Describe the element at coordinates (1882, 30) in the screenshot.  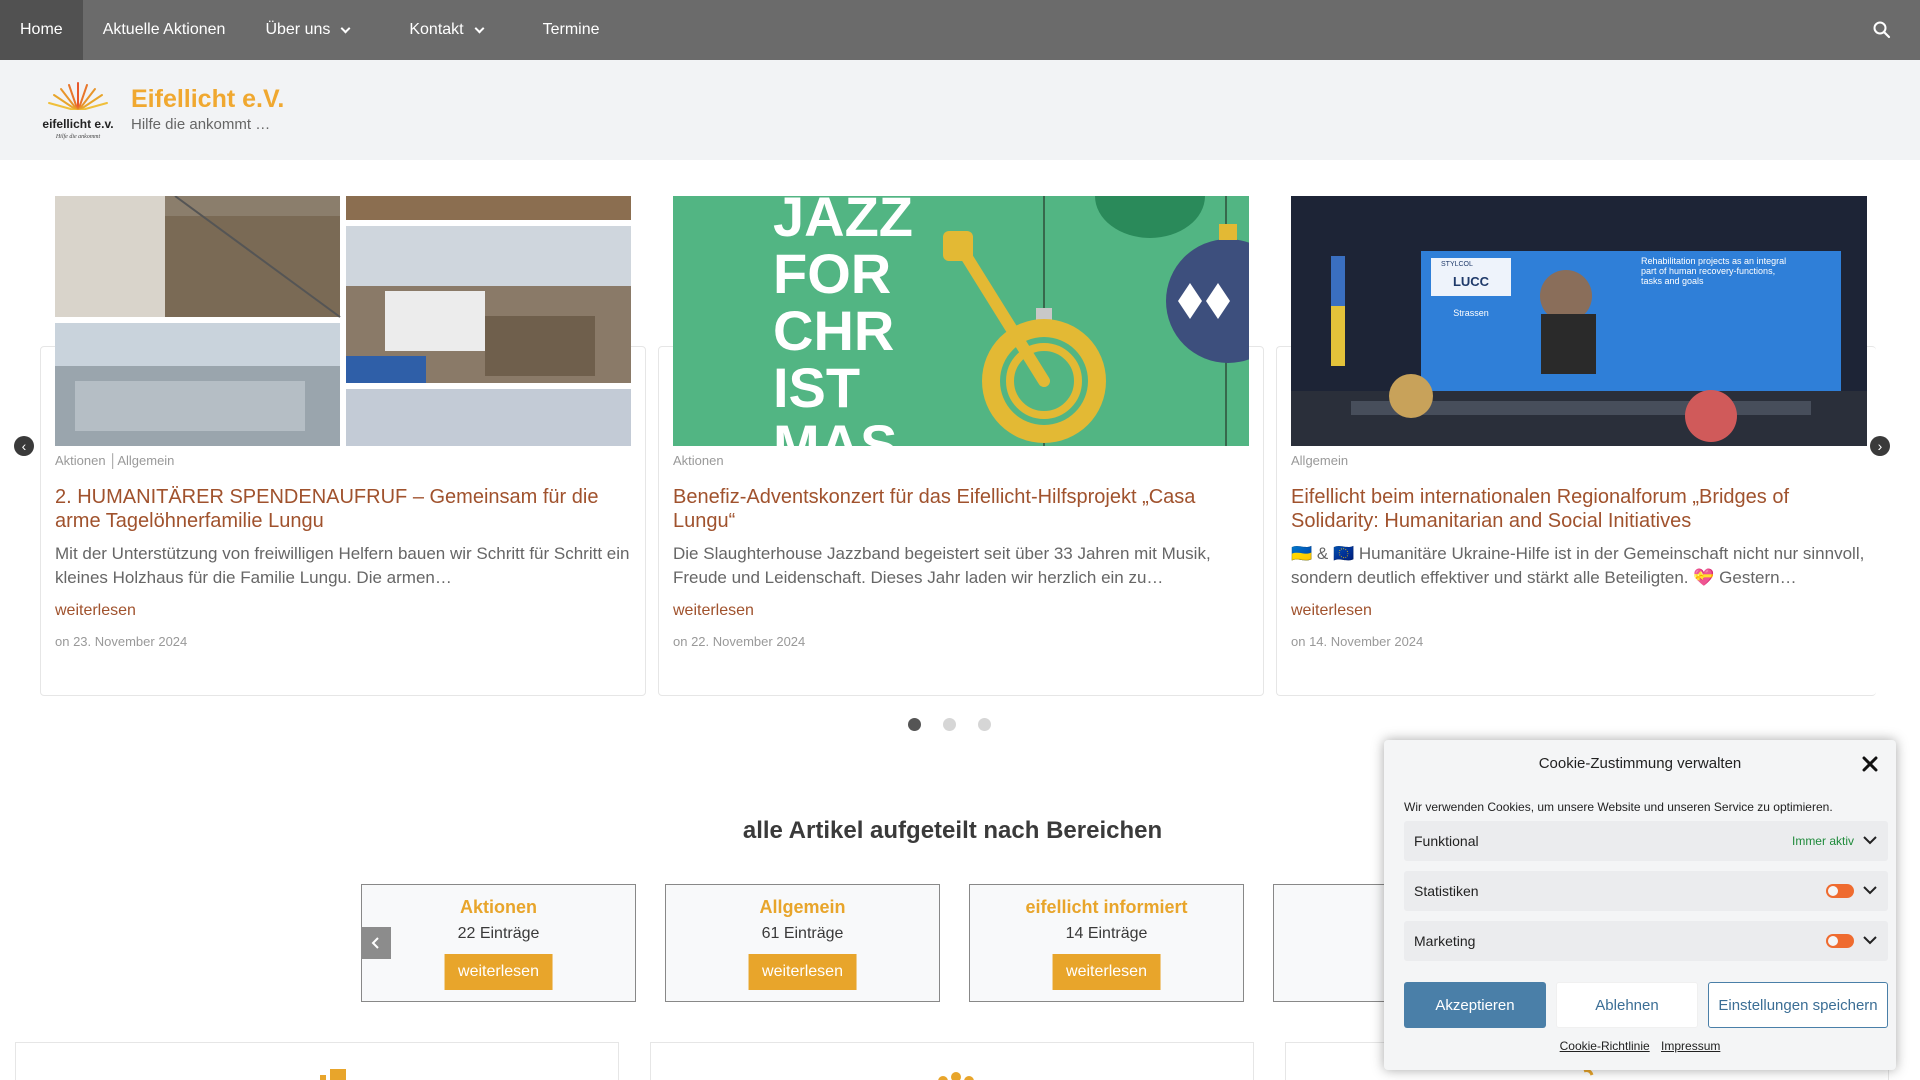
I see `search-icon` at that location.